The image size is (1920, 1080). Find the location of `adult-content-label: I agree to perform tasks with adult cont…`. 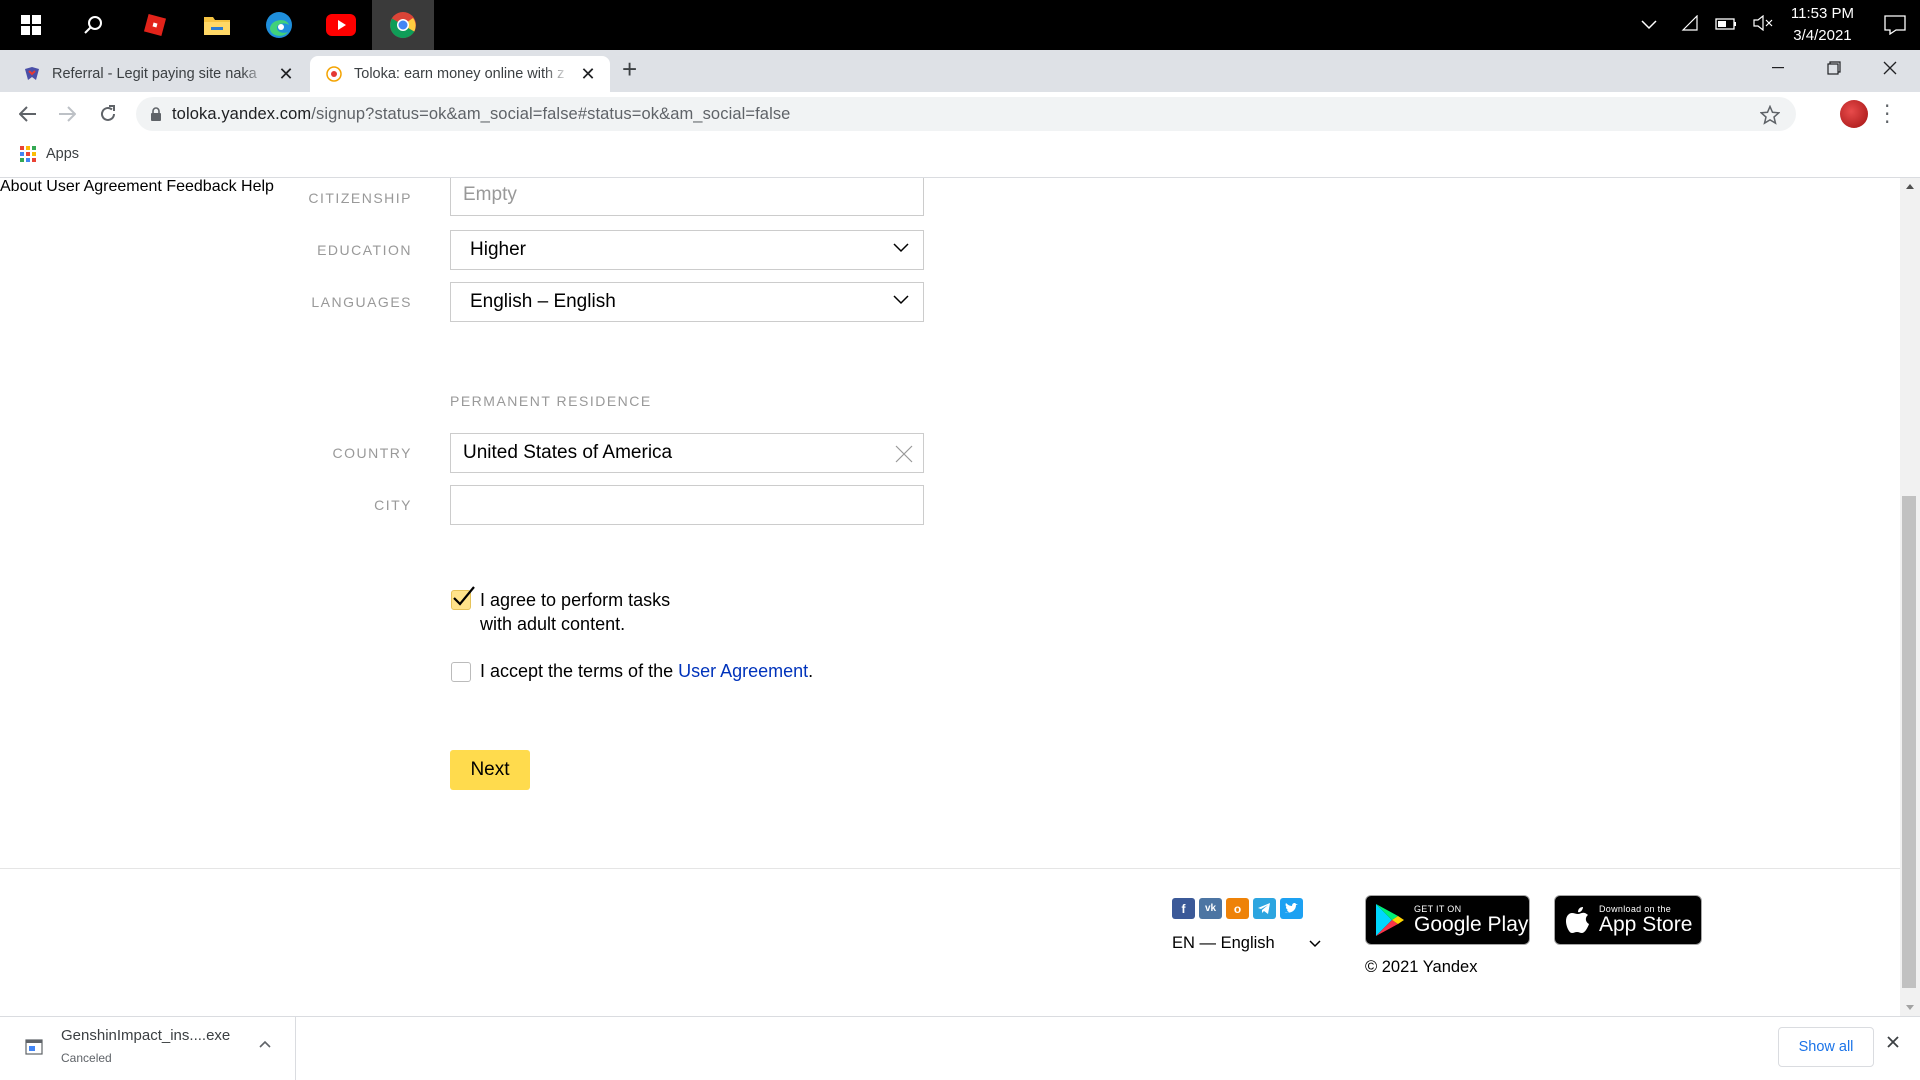

adult-content-label: I agree to perform tasks with adult cont… is located at coordinates (575, 612).